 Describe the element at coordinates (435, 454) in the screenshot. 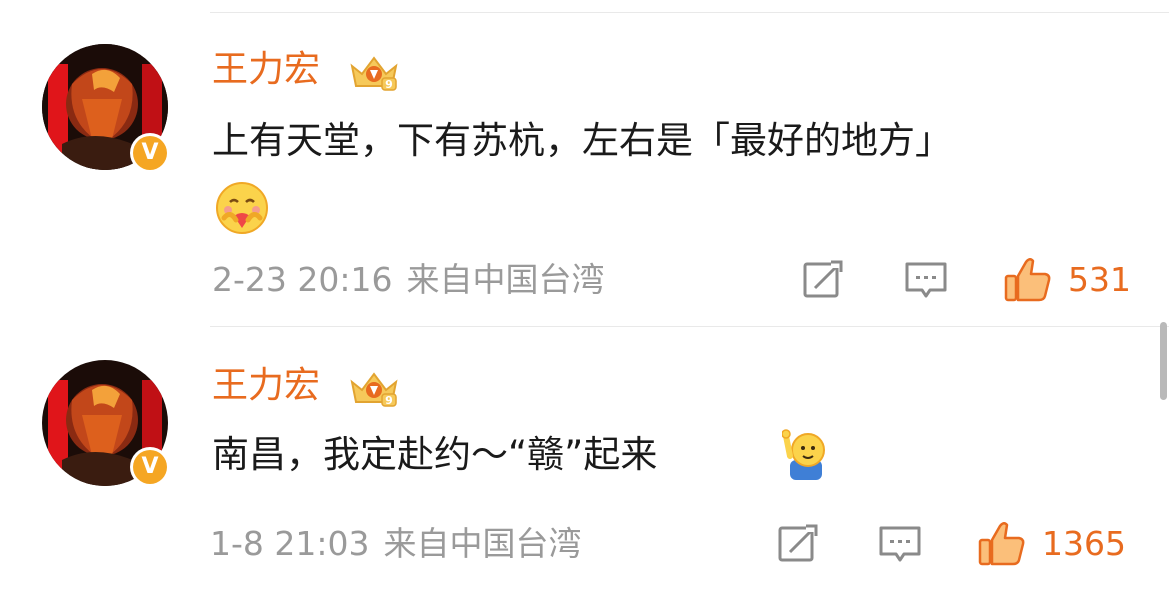

I see `comment-text: 南昌，我定赴约～“赣”起来` at that location.